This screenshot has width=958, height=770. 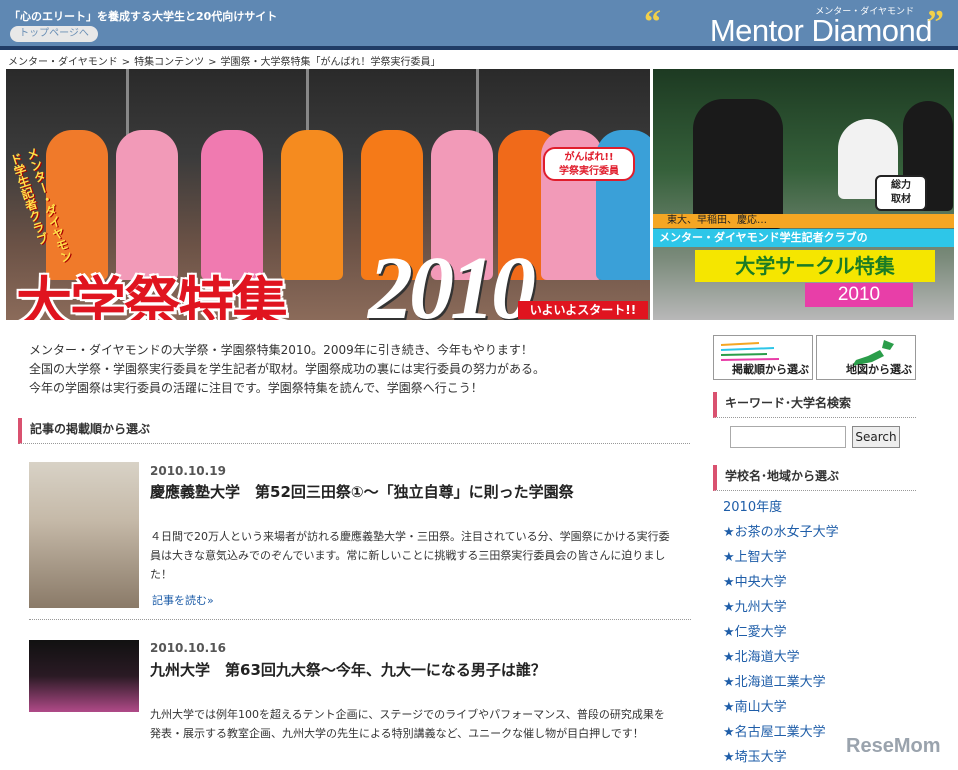 I want to click on runner-figure, so click(x=738, y=164).